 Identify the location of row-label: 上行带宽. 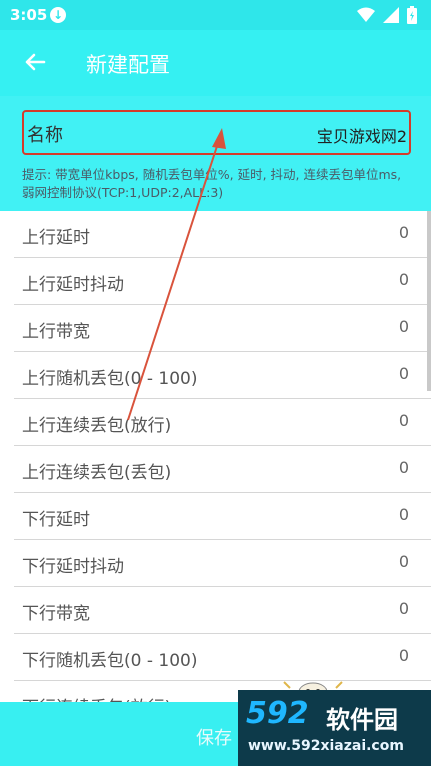
(56, 332).